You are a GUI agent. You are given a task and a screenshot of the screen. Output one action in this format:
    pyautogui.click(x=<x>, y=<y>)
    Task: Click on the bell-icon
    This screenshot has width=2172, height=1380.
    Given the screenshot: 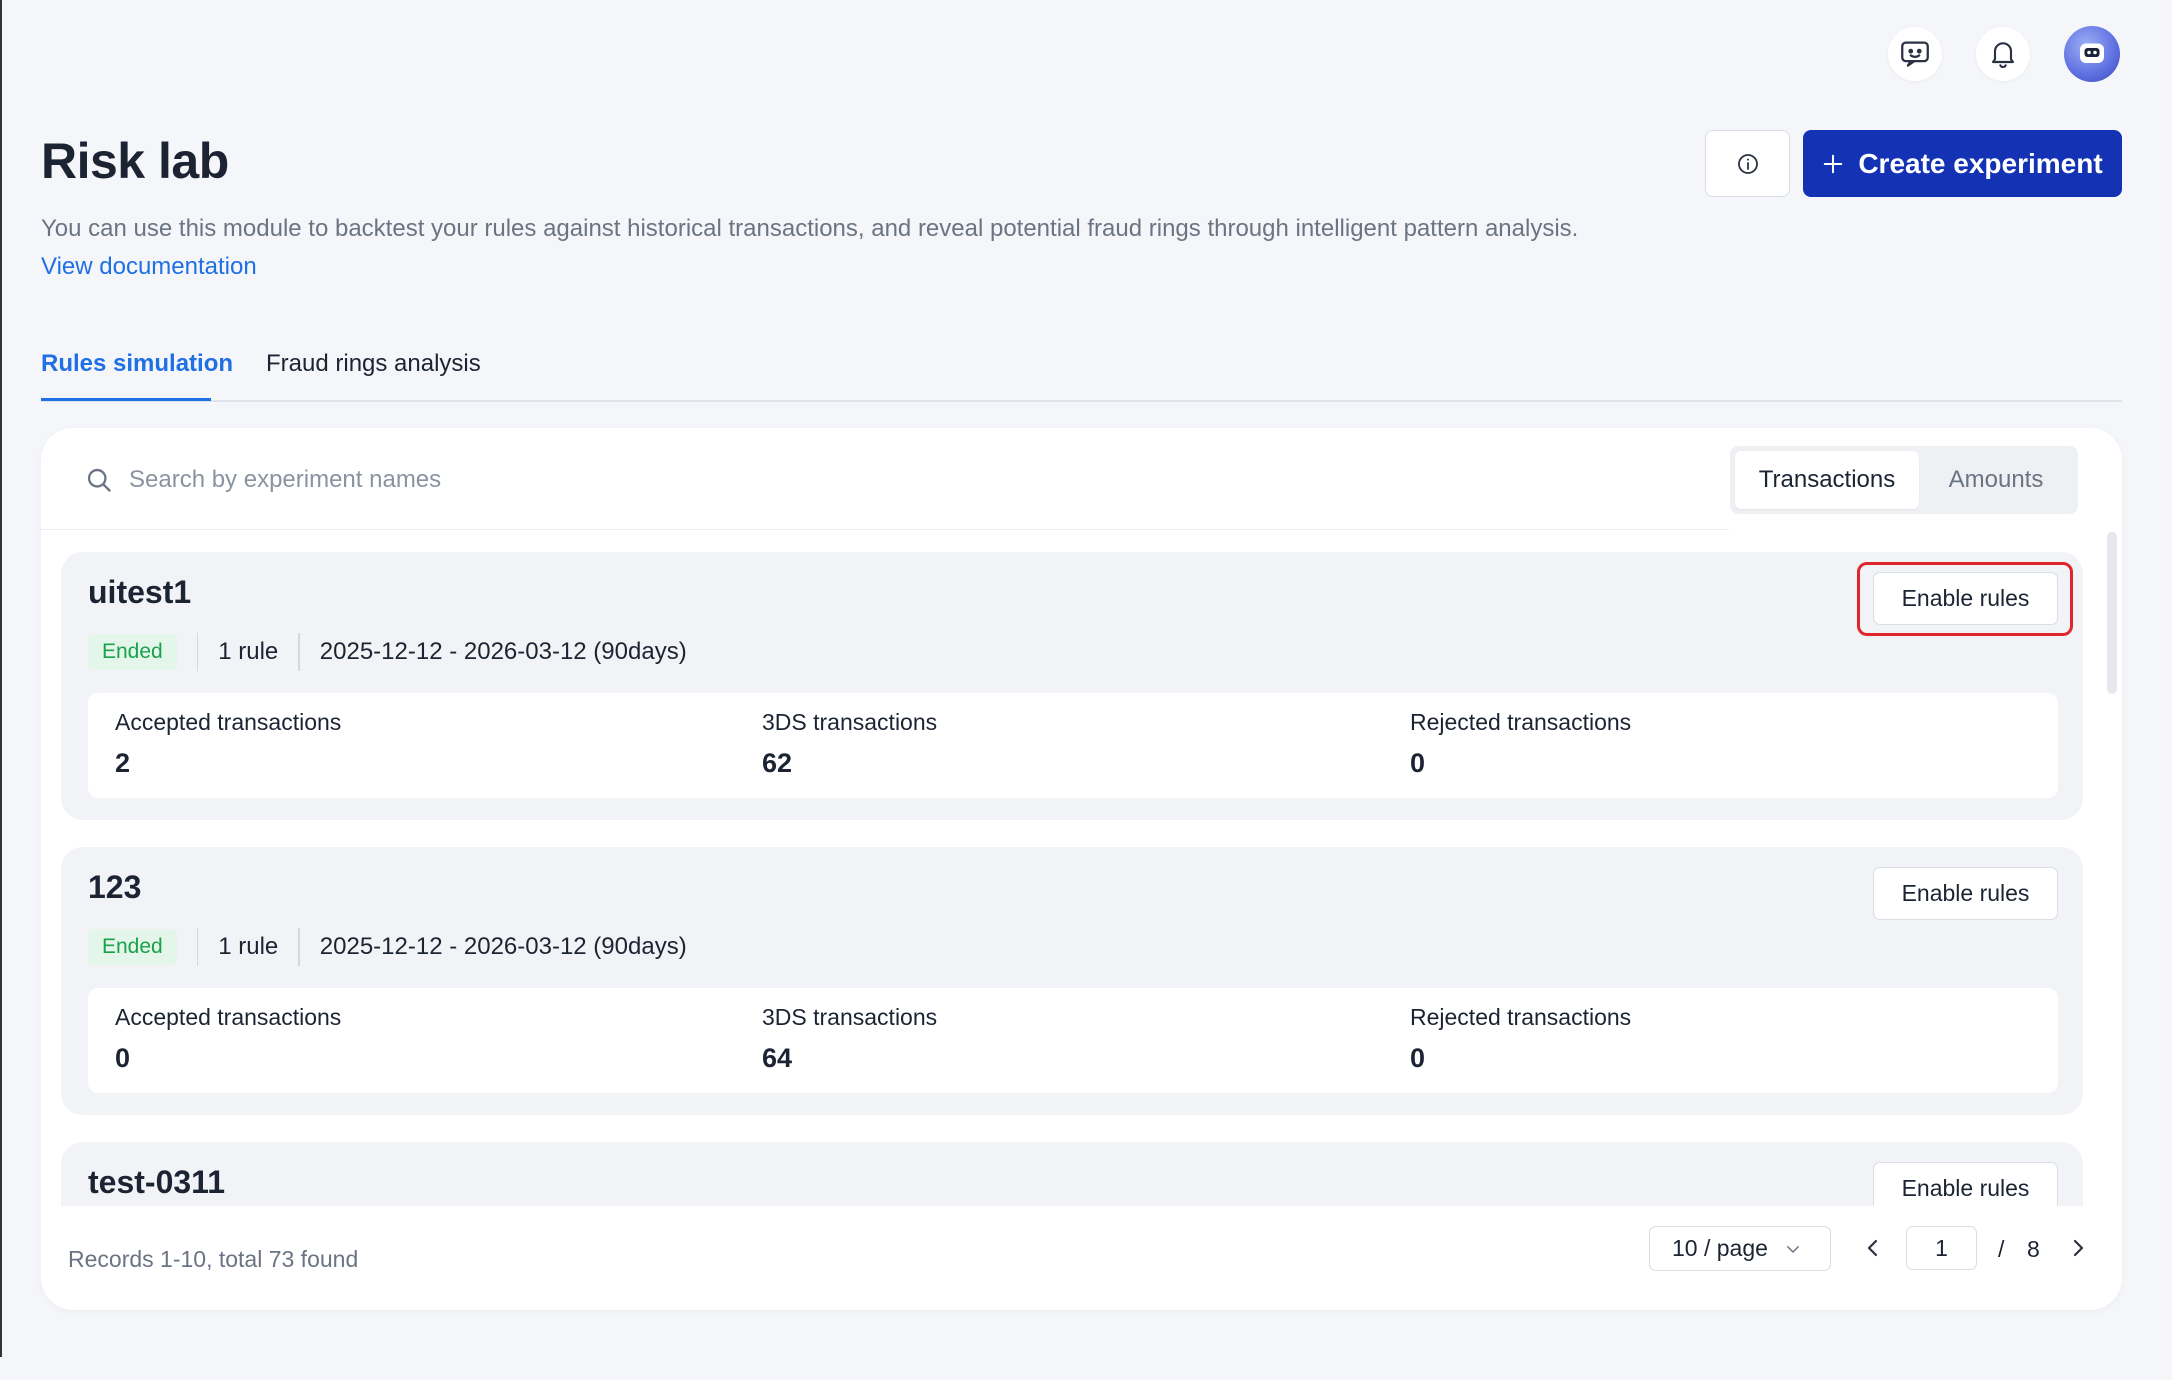 What is the action you would take?
    pyautogui.click(x=2003, y=55)
    